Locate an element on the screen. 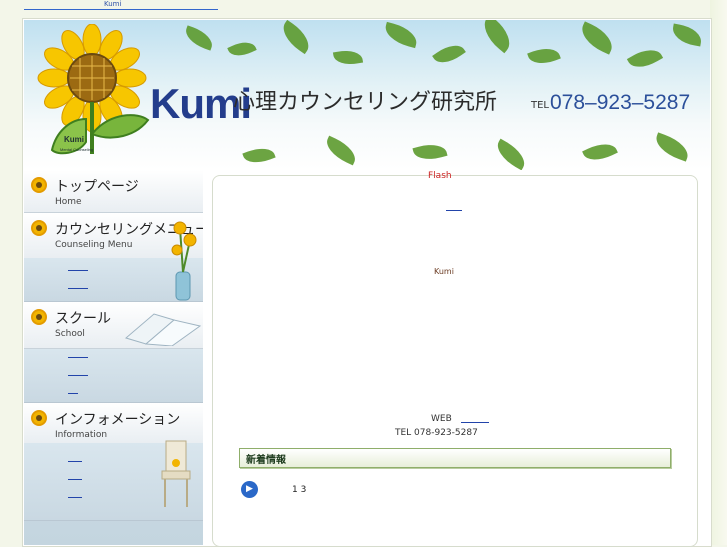 The image size is (727, 547). chair-image is located at coordinates (176, 473).